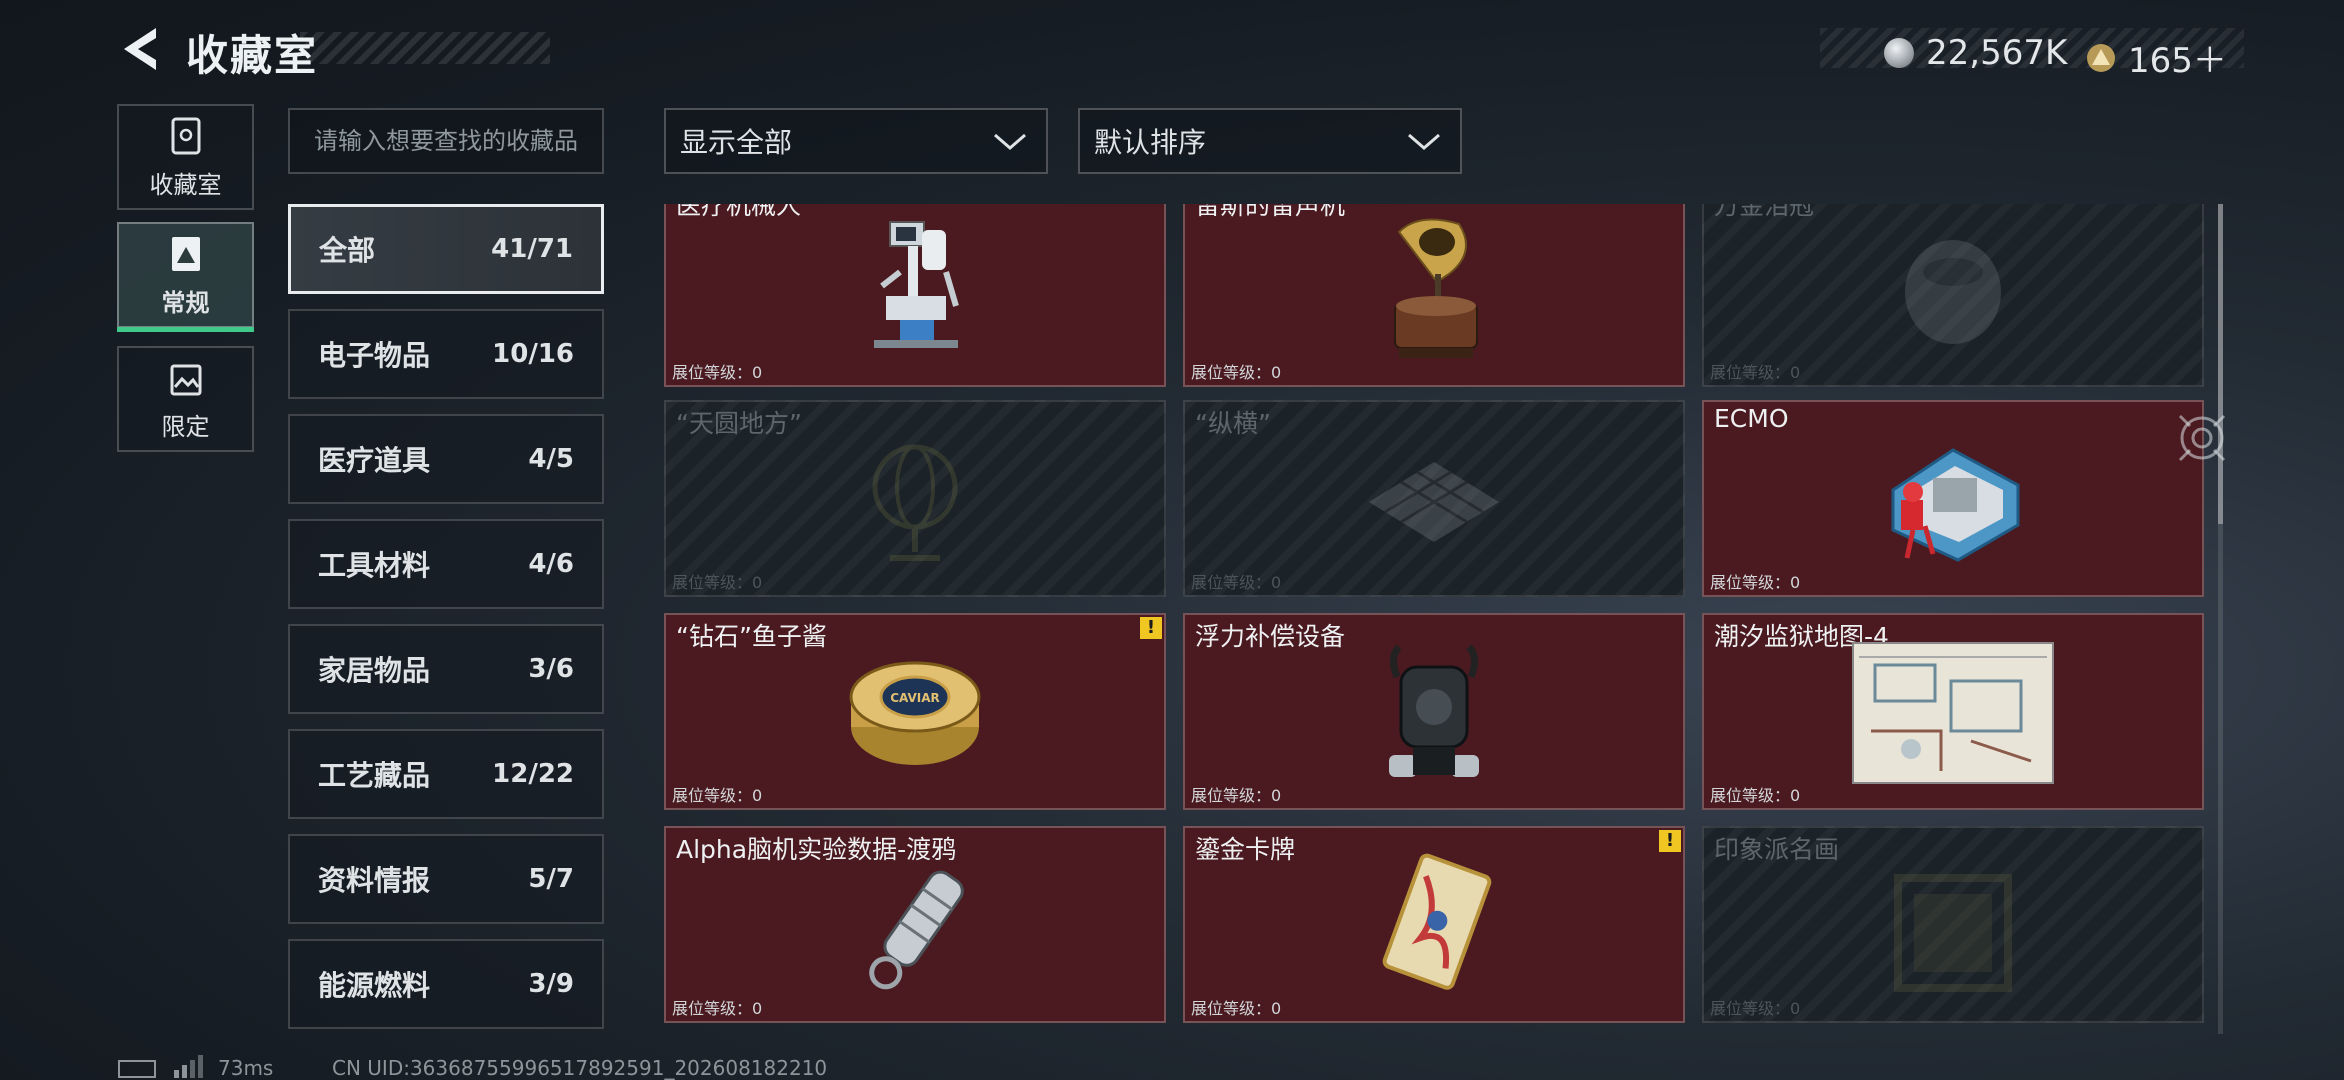 The image size is (2344, 1080). What do you see at coordinates (551, 669) in the screenshot?
I see `category-count: 3/6` at bounding box center [551, 669].